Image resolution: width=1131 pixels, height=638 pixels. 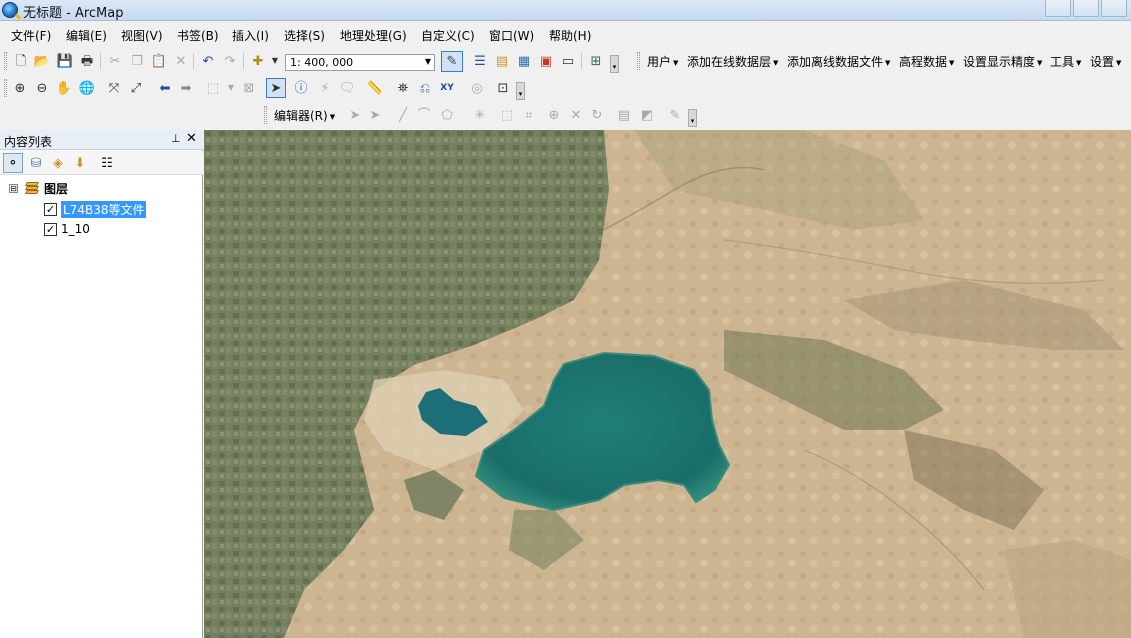 I want to click on new-document-icon: 🗋, so click(x=21, y=61).